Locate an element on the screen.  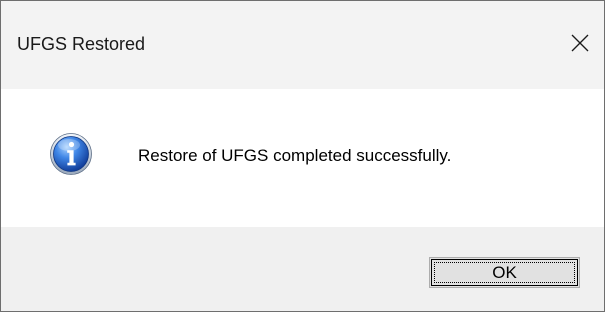
close-button is located at coordinates (580, 43).